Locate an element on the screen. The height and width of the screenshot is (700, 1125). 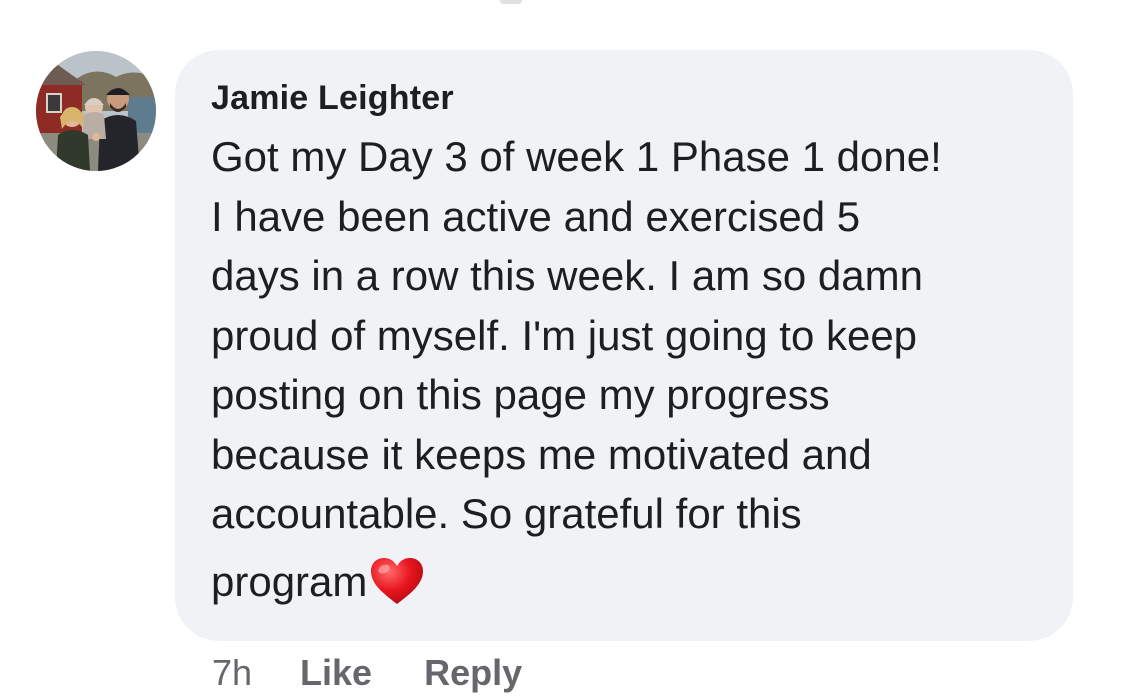
comment-author-name: Jamie Leighter is located at coordinates (332, 98).